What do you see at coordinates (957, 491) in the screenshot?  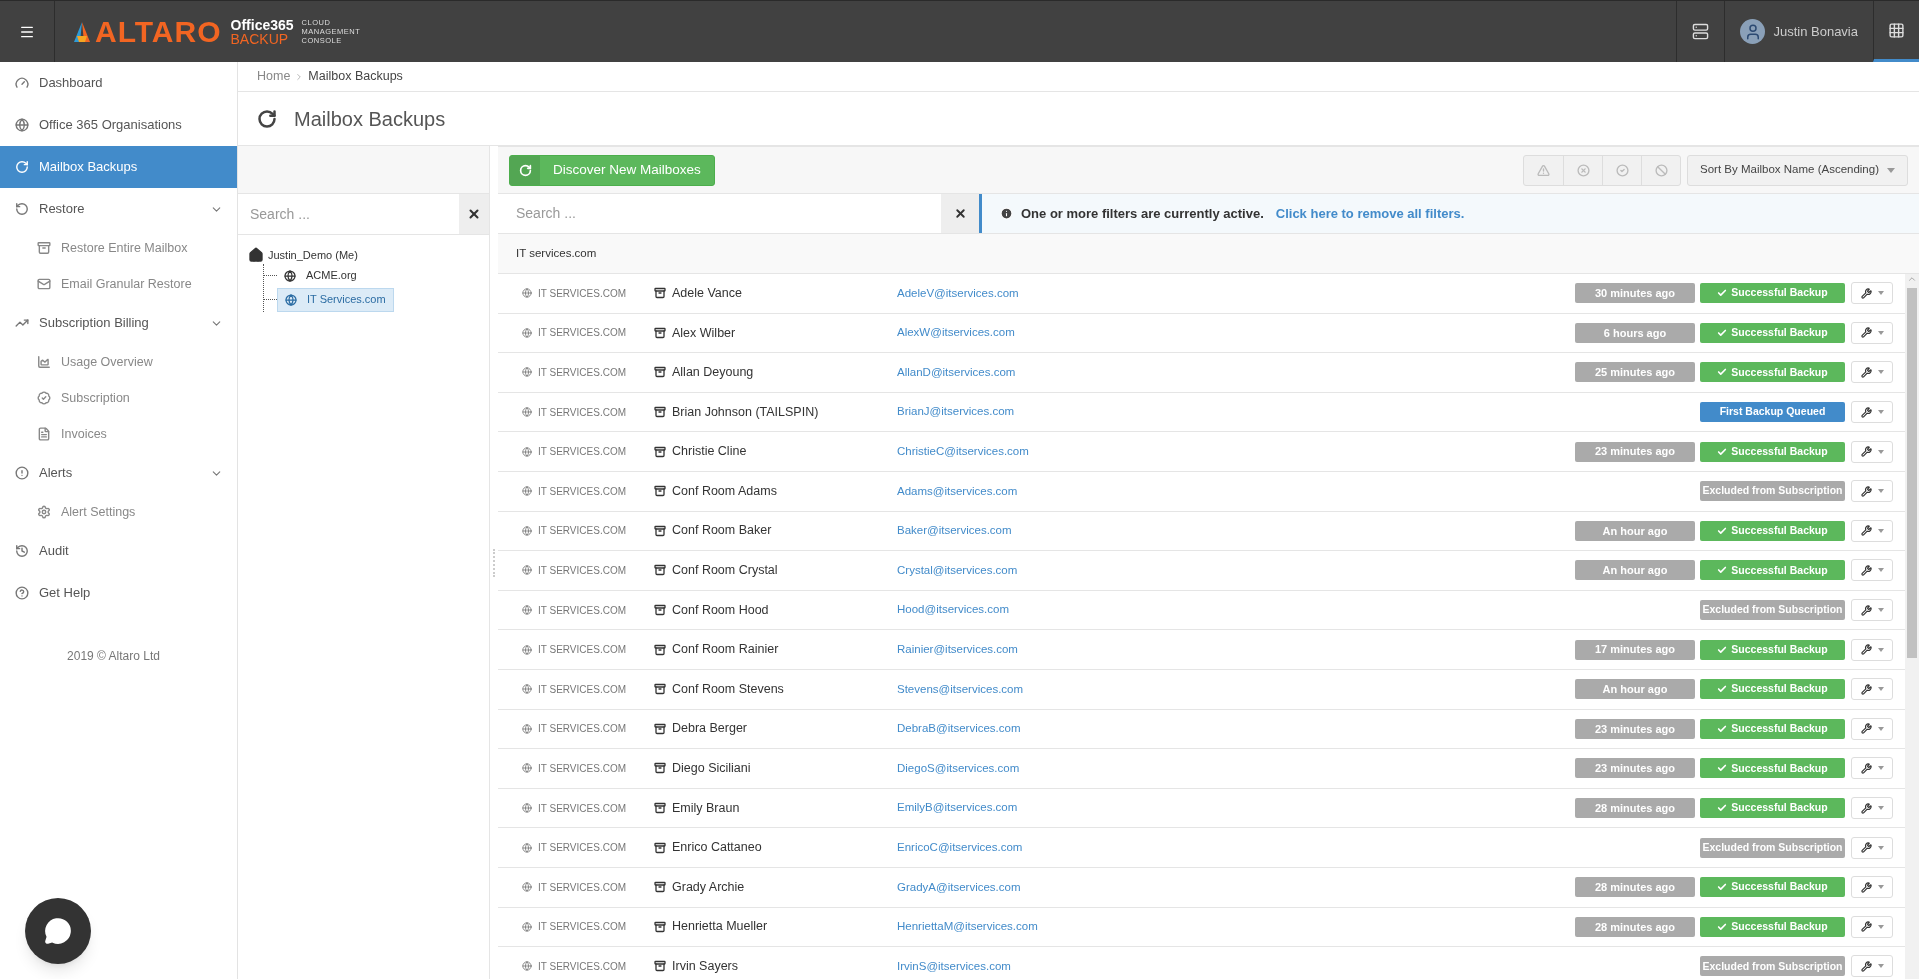 I see `email-link: Adams@itservices.com` at bounding box center [957, 491].